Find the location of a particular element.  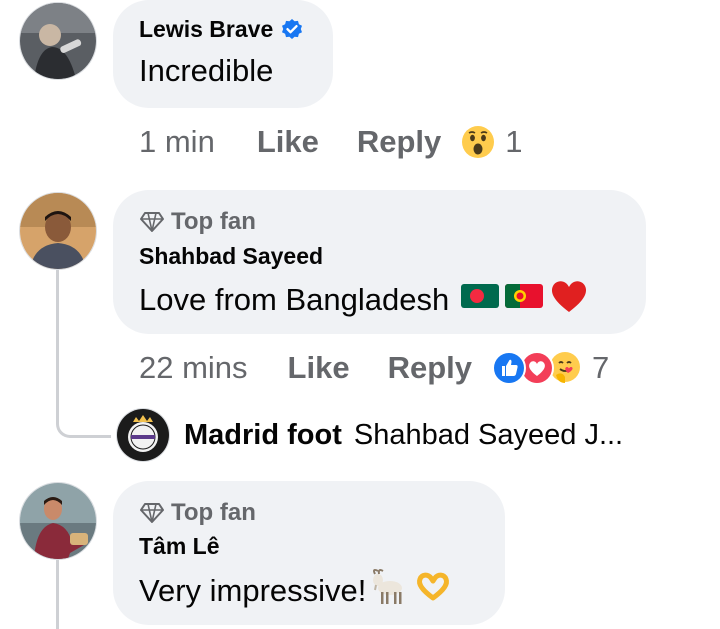

verified-badge-icon is located at coordinates (292, 30).